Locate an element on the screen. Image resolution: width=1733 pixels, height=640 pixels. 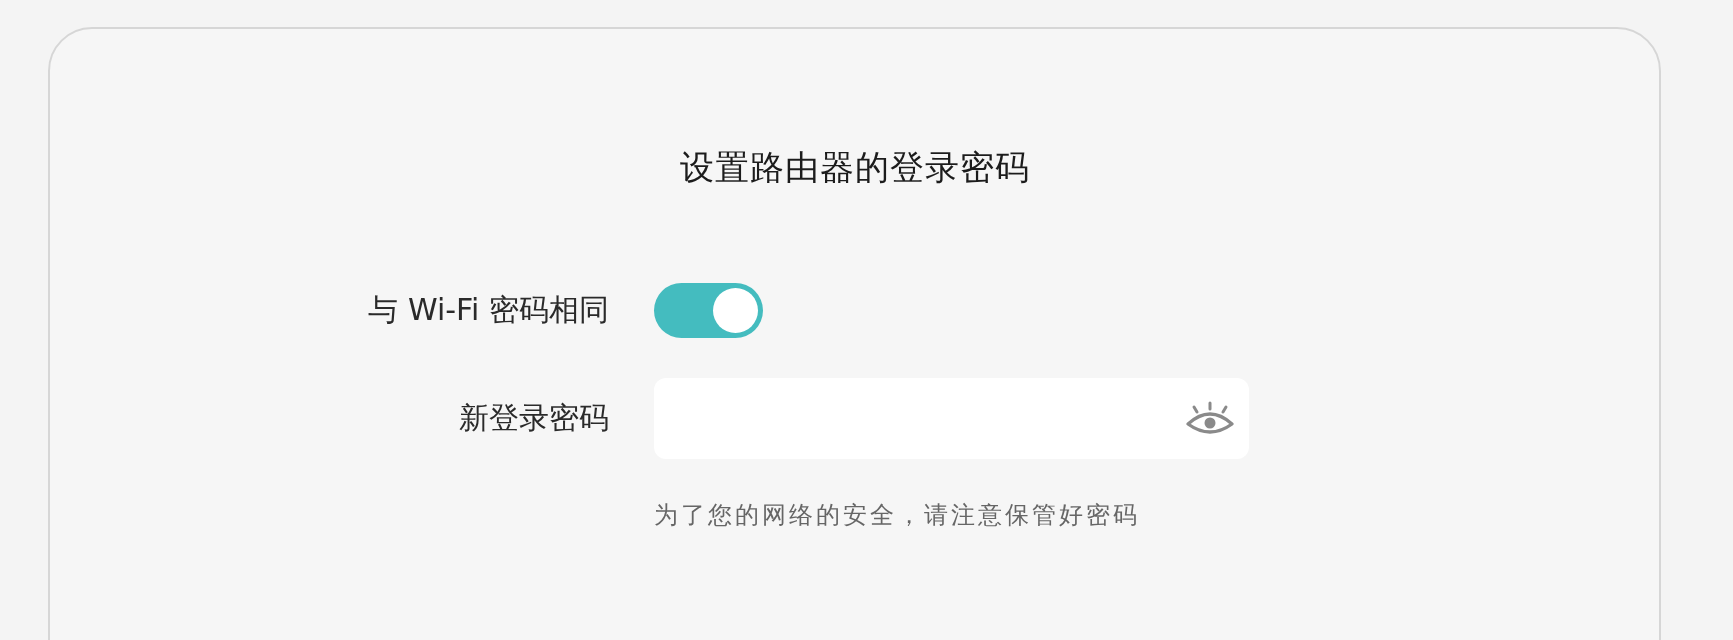
password-field is located at coordinates (951, 418).